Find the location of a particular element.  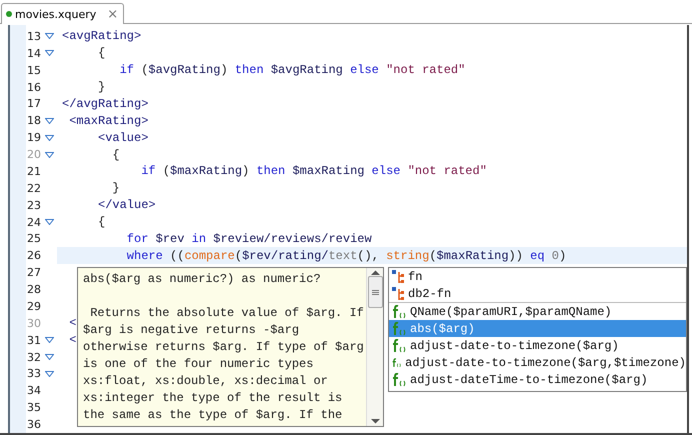

description-line: Returns the absolute value of $arg. If is located at coordinates (225, 313).